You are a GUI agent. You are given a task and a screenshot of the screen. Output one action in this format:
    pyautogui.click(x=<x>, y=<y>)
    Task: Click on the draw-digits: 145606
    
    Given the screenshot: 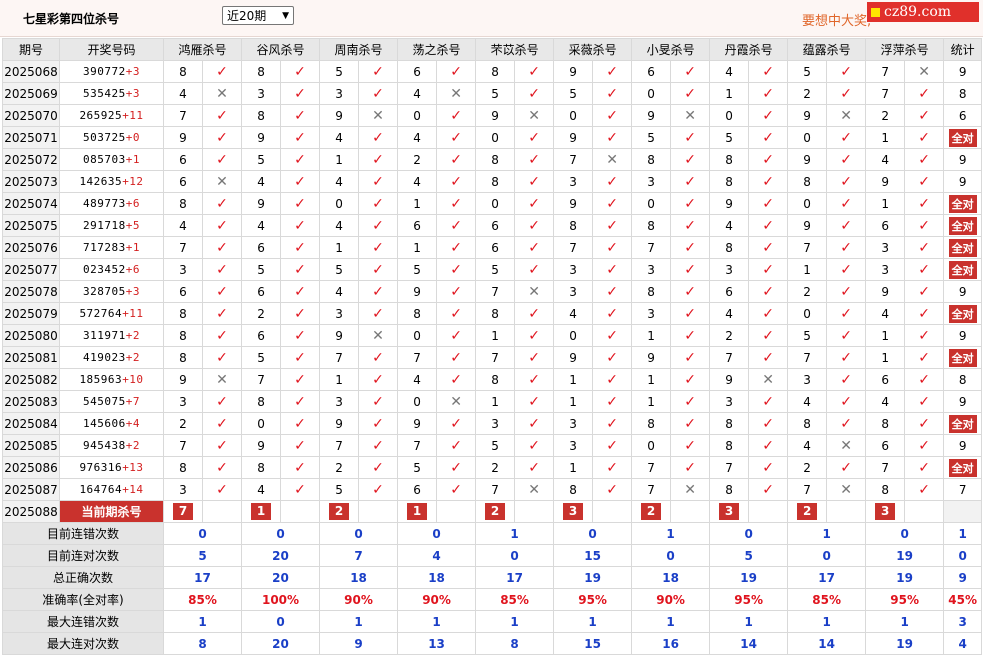 What is the action you would take?
    pyautogui.click(x=104, y=423)
    